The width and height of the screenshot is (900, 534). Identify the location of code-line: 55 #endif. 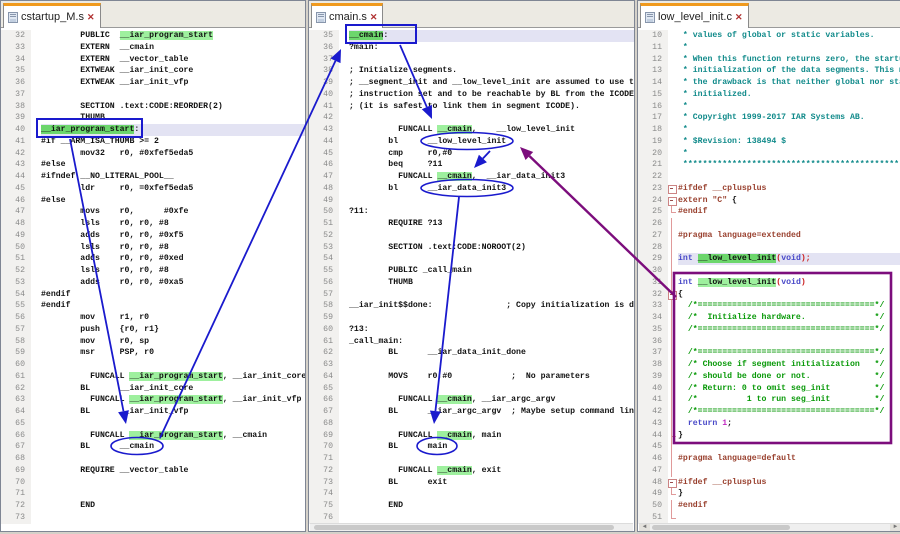
(153, 306).